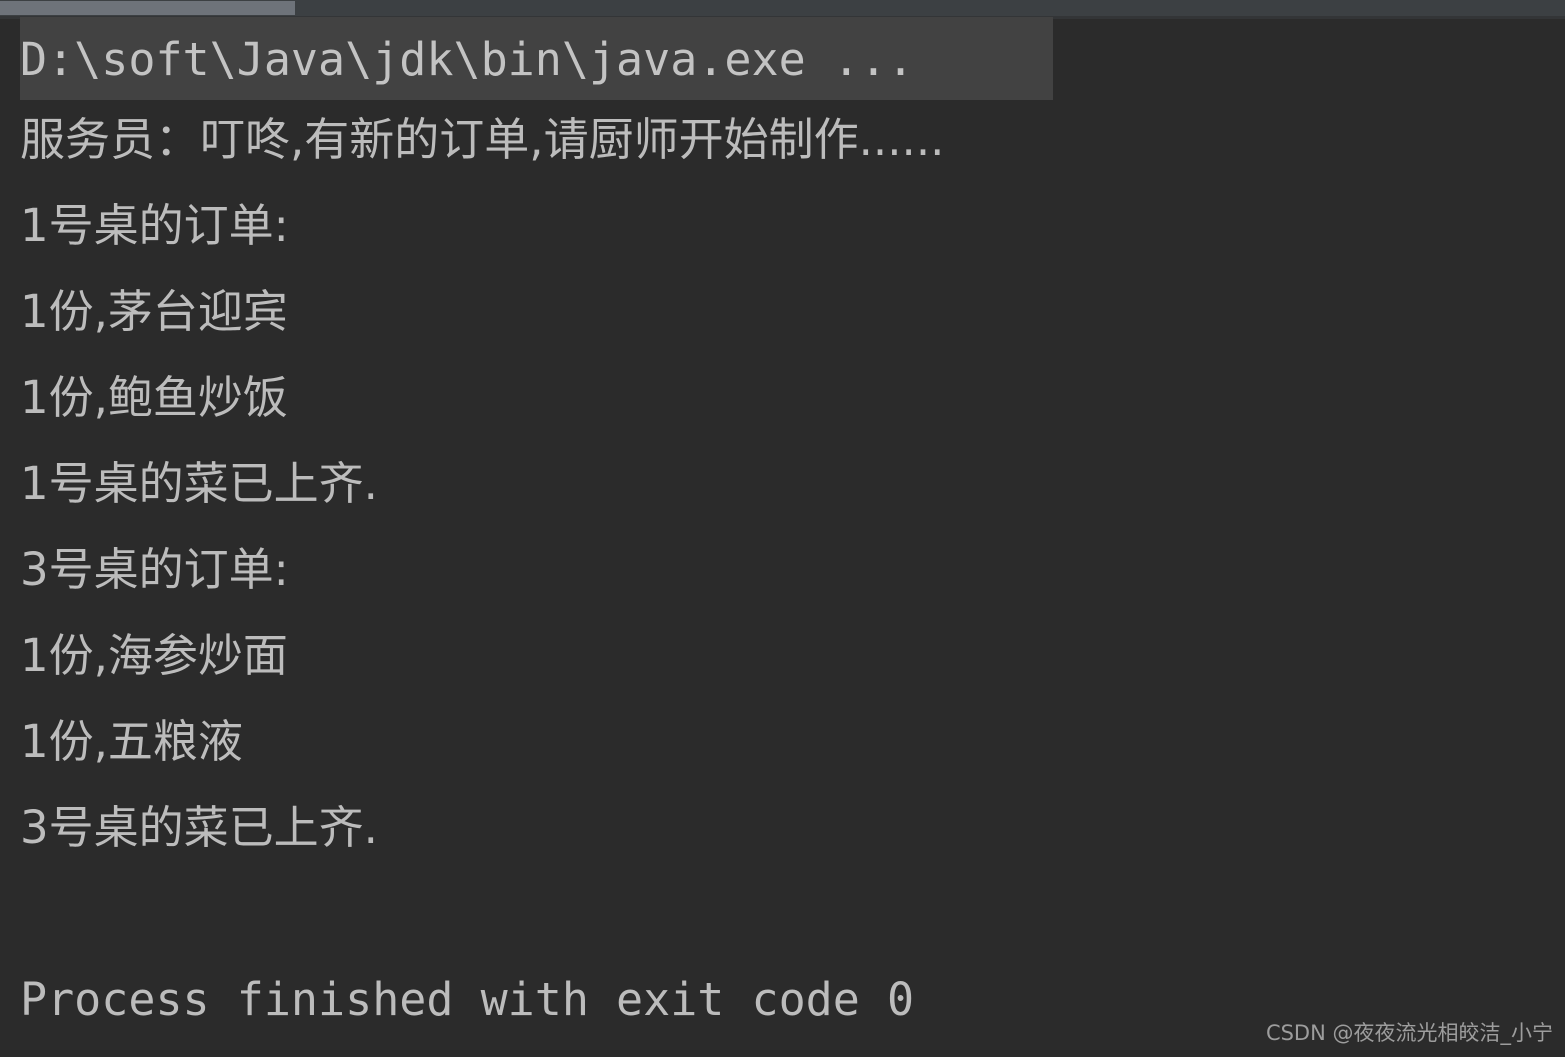  What do you see at coordinates (154, 225) in the screenshot?
I see `console-line-table1-order-header: 1号桌的订单:` at bounding box center [154, 225].